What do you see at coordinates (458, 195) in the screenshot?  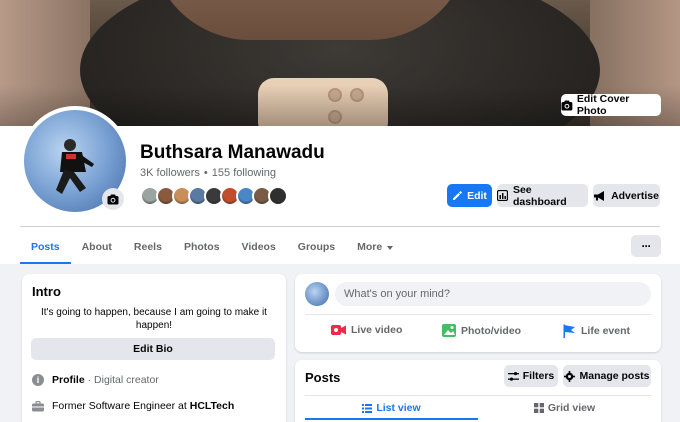 I see `pencil-icon` at bounding box center [458, 195].